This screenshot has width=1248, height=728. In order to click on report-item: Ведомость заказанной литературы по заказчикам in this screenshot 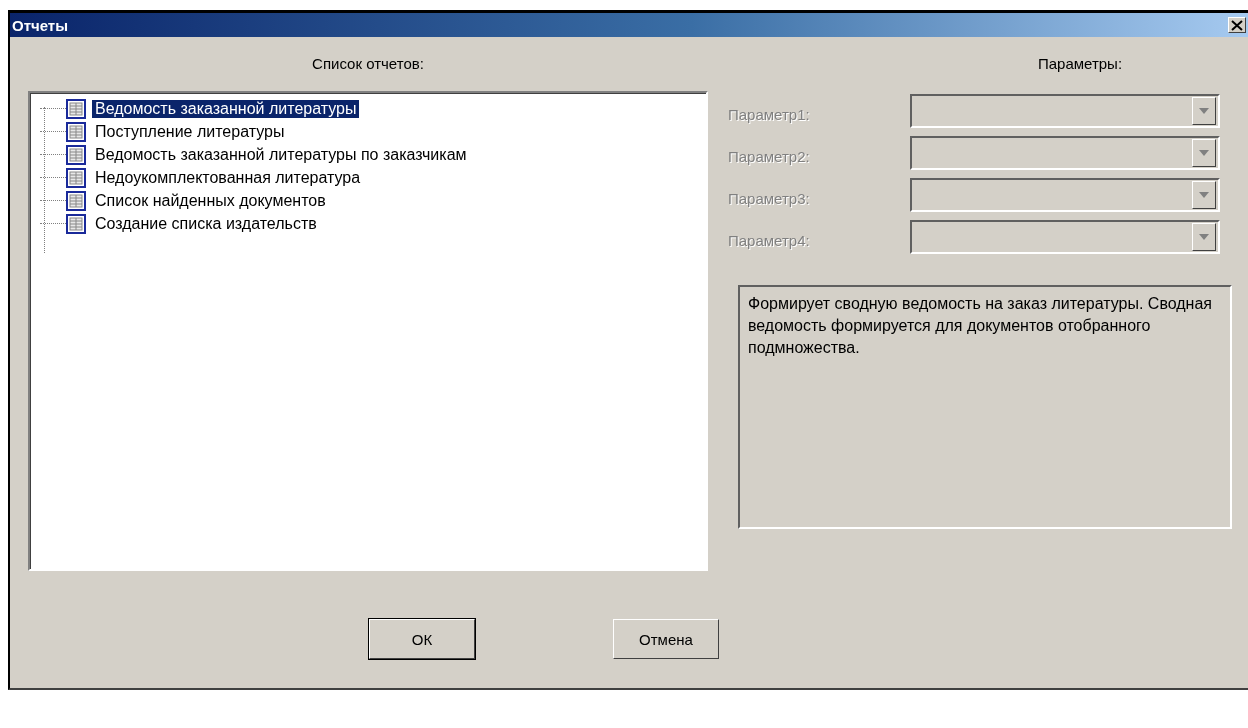, I will do `click(281, 154)`.